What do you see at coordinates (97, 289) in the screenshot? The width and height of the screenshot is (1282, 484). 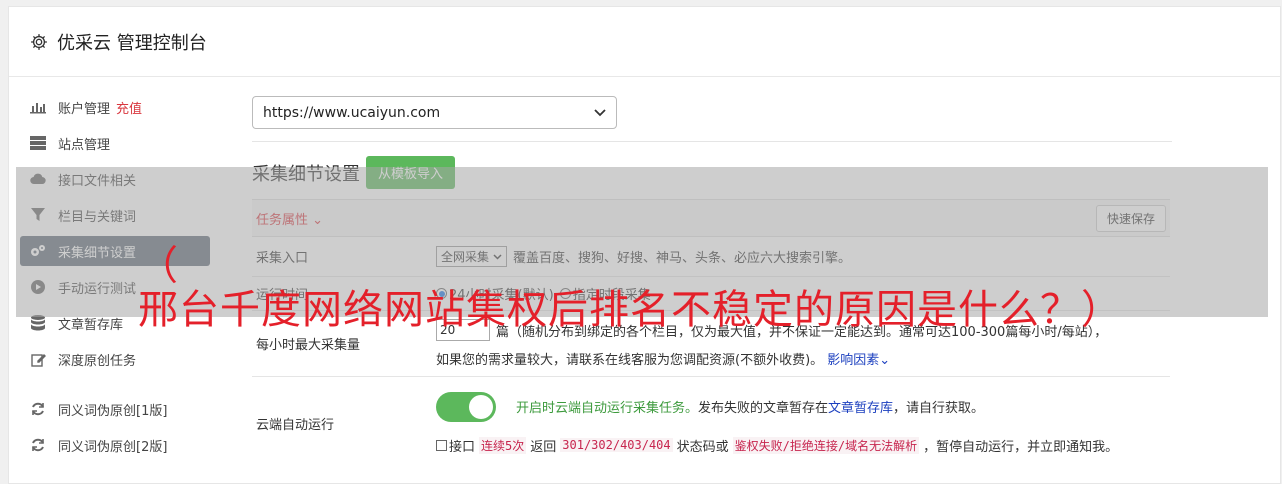 I see `sidebar-item-label: 手动运行测试` at bounding box center [97, 289].